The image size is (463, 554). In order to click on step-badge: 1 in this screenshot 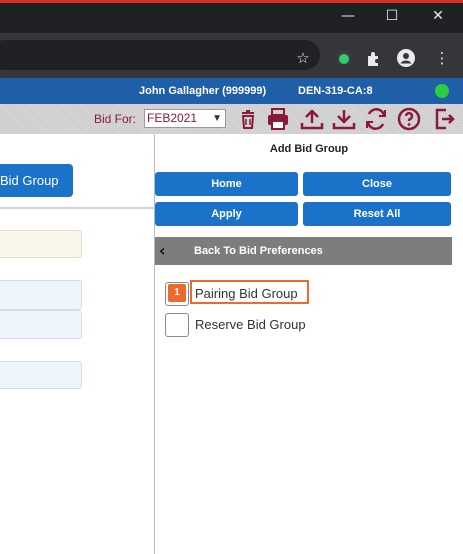, I will do `click(177, 293)`.